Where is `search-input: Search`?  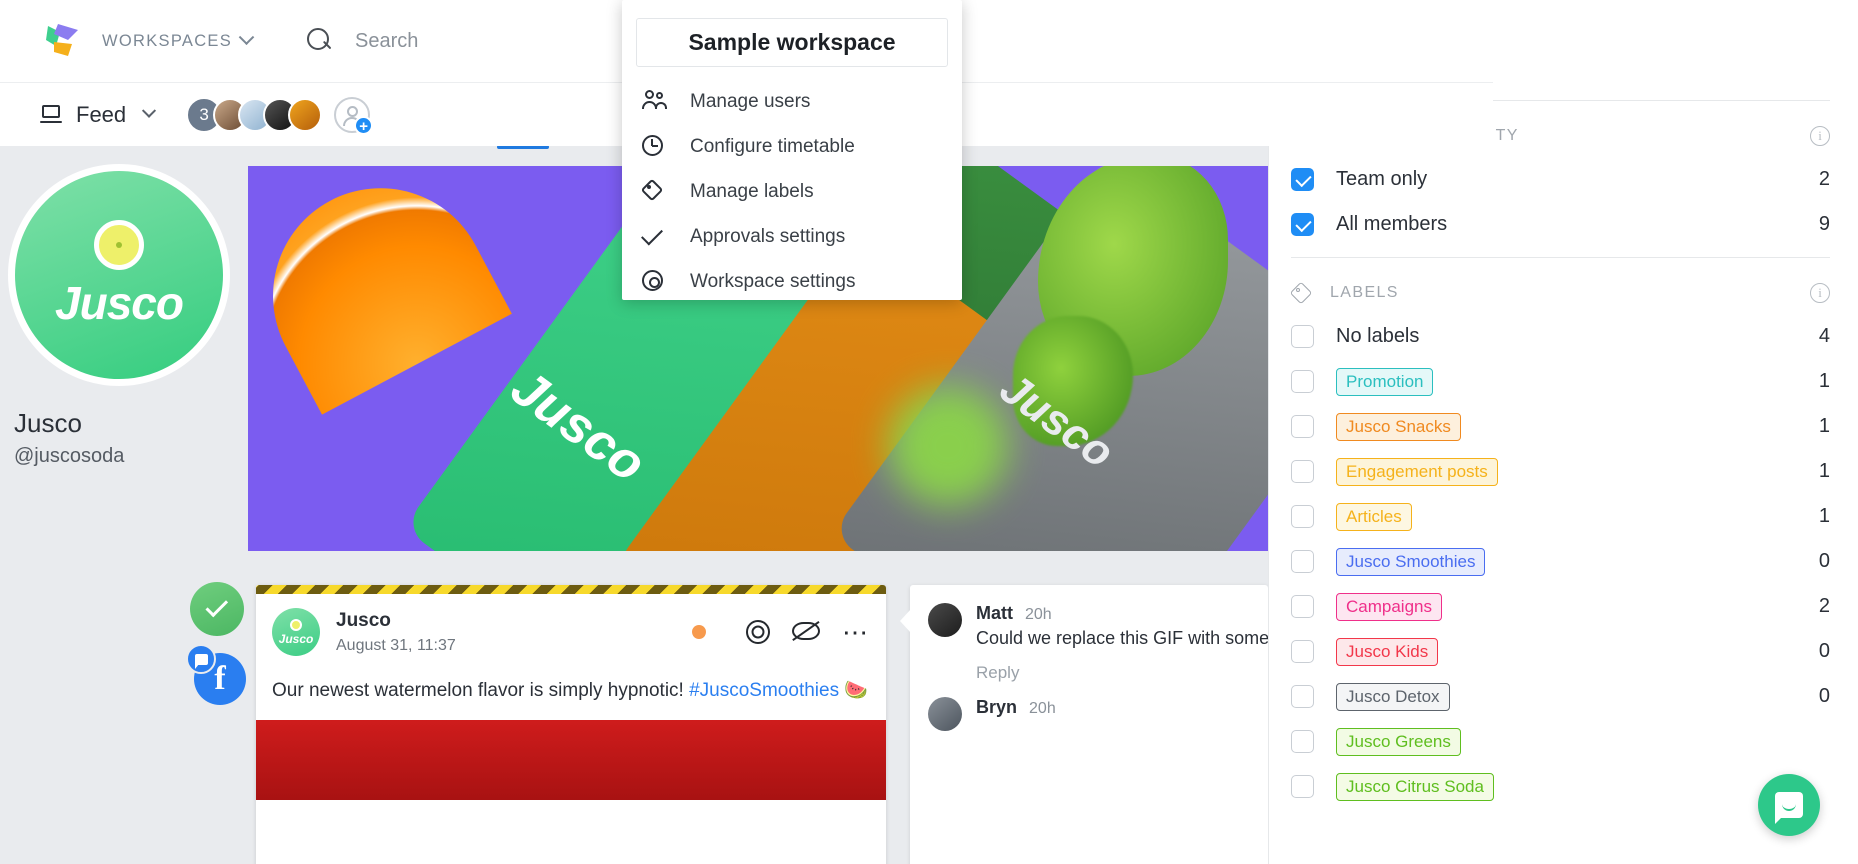
search-input: Search is located at coordinates (386, 41).